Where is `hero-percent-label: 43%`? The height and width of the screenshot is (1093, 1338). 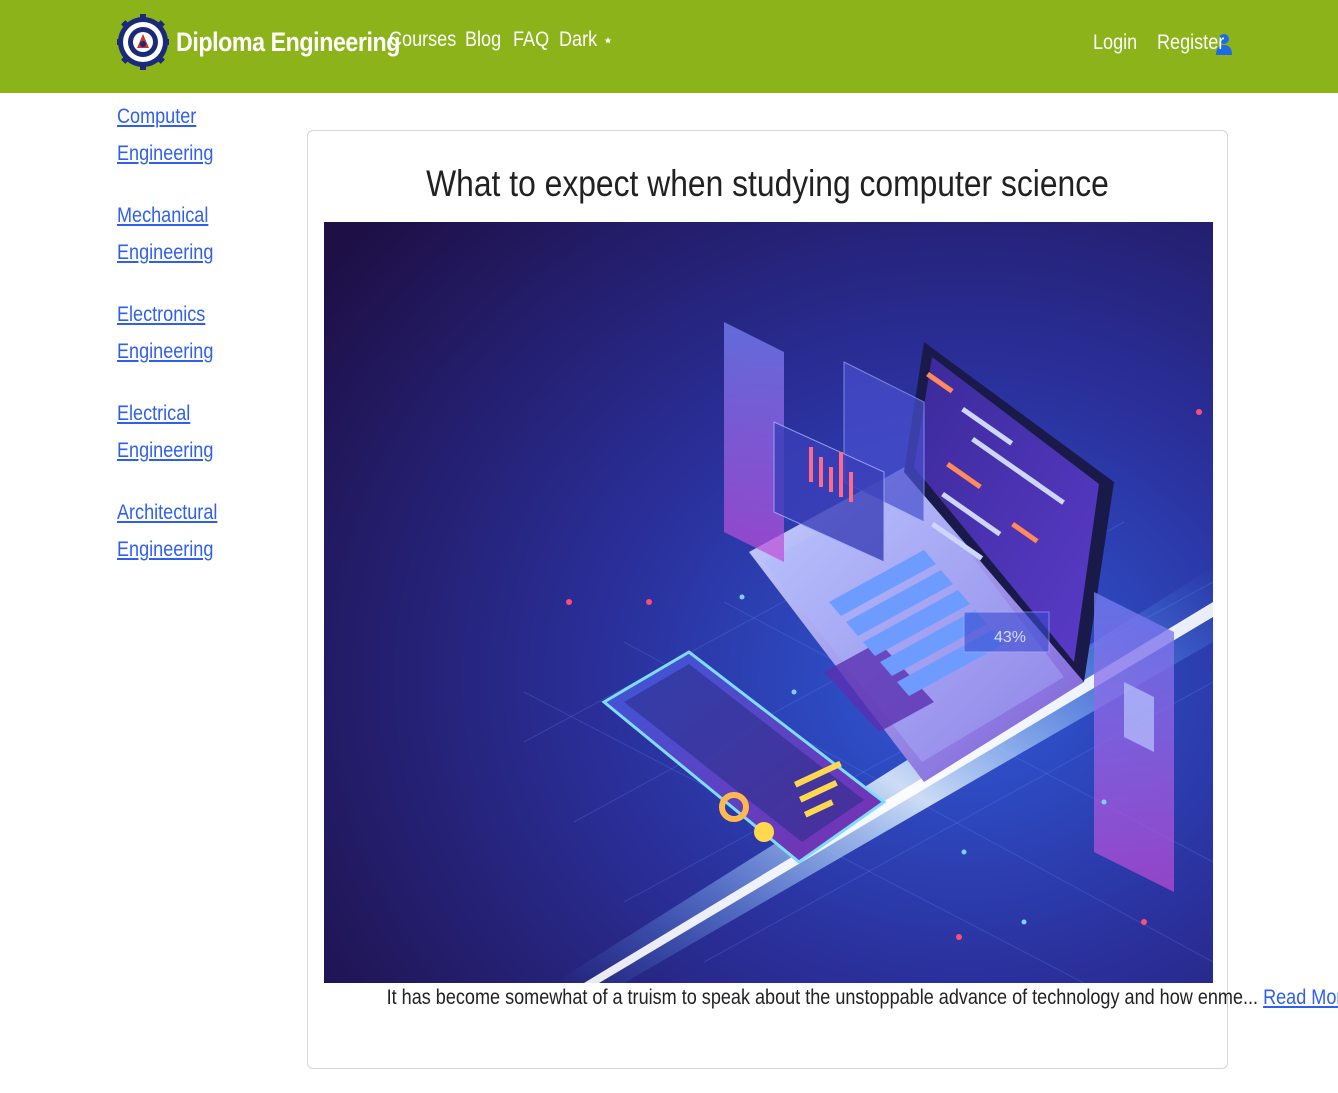 hero-percent-label: 43% is located at coordinates (1010, 637).